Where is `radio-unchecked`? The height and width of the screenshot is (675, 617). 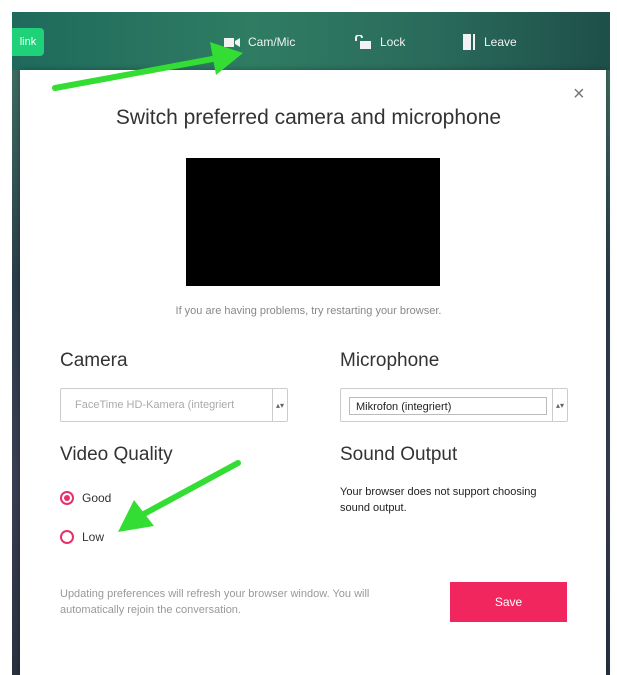
radio-unchecked is located at coordinates (67, 537).